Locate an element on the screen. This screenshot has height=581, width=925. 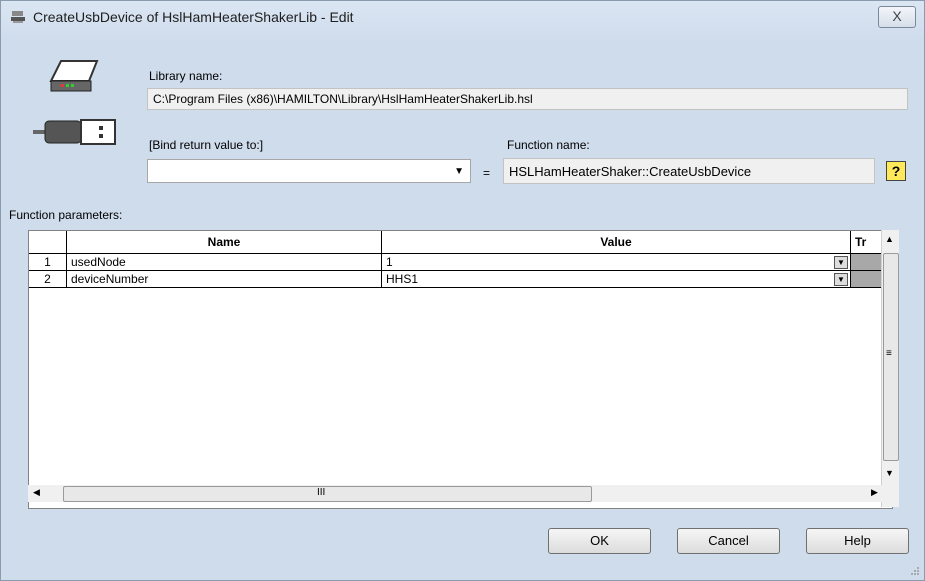
bind-return-combo: ▼ is located at coordinates (309, 171).